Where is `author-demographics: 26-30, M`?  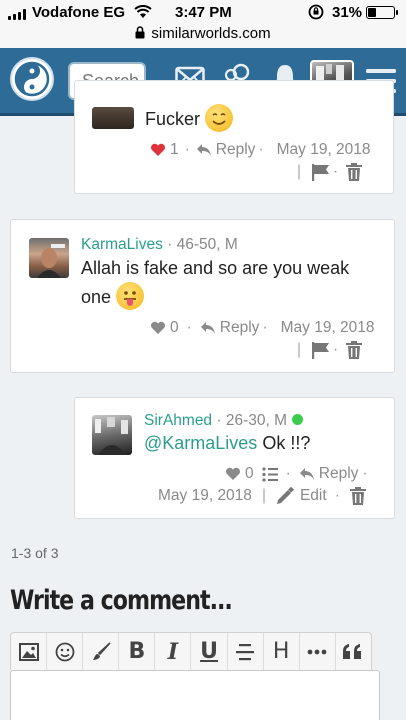
author-demographics: 26-30, M is located at coordinates (256, 420).